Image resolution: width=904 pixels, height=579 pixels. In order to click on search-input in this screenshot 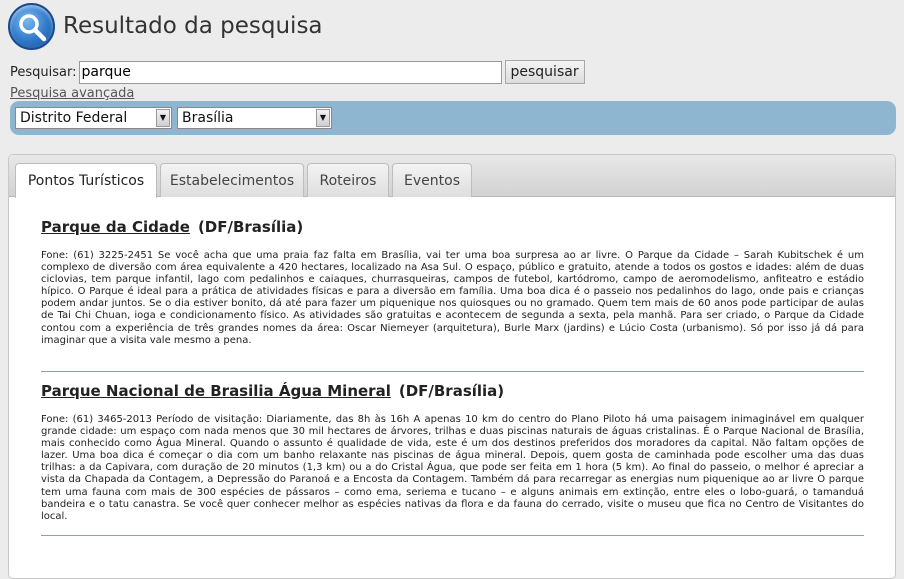, I will do `click(290, 72)`.